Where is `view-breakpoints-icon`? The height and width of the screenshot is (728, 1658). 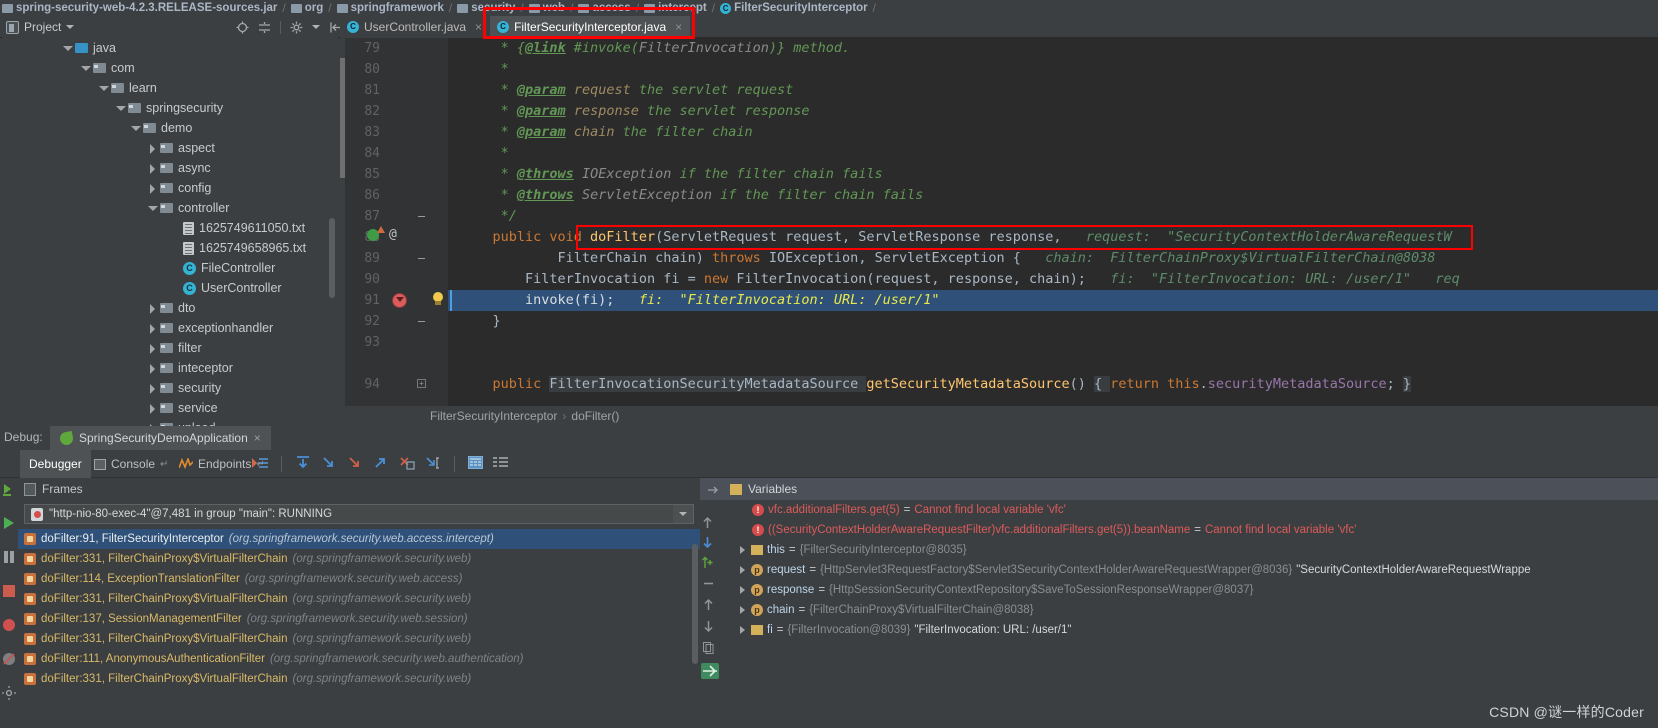 view-breakpoints-icon is located at coordinates (9, 625).